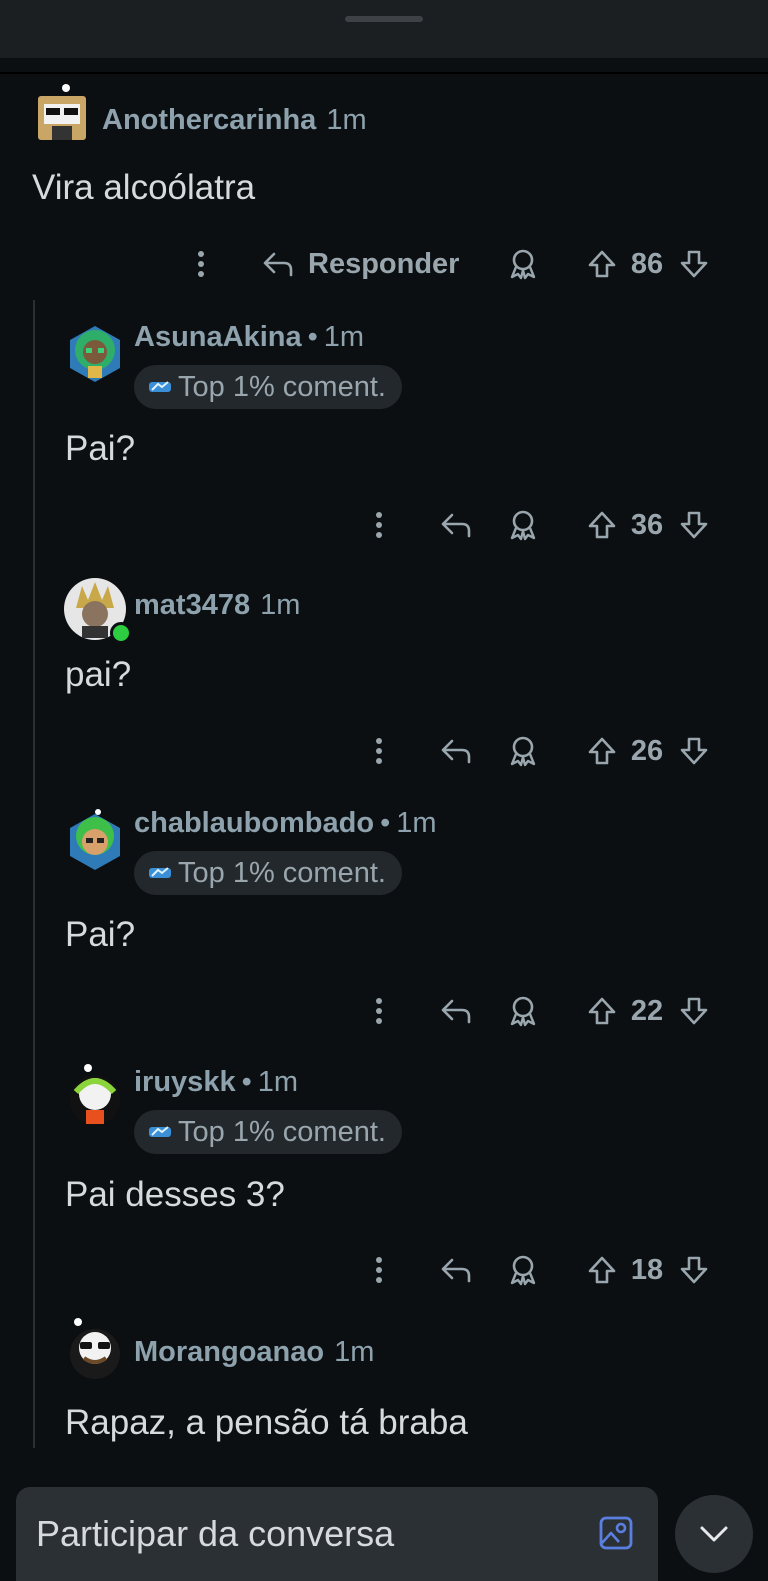  What do you see at coordinates (218, 337) in the screenshot?
I see `username: AsunaAkina` at bounding box center [218, 337].